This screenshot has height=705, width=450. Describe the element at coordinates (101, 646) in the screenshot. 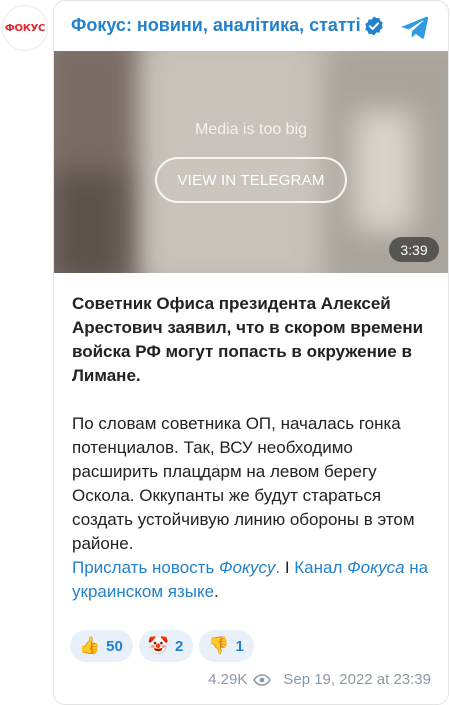

I see `reaction-thumbs-up: 👍 50` at that location.